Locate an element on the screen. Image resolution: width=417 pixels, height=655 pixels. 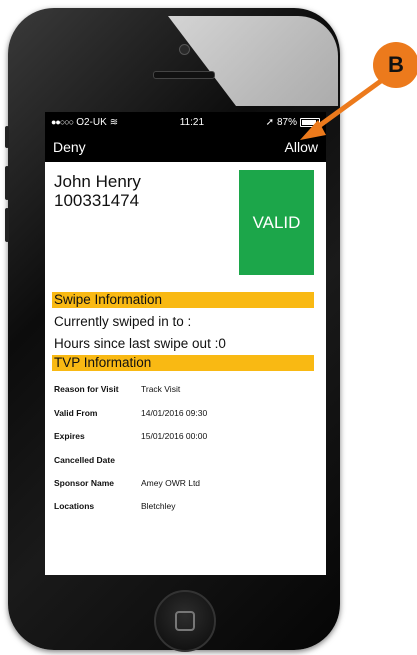
annotation-marker: B is located at coordinates (395, 65).